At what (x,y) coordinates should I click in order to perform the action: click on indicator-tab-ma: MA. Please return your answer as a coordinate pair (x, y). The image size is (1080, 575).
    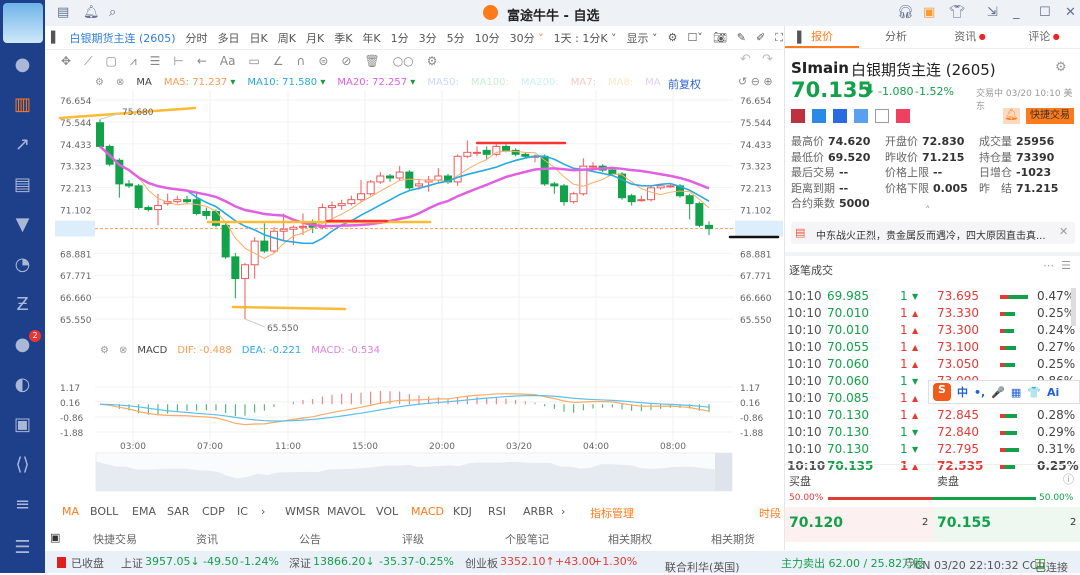
    Looking at the image, I should click on (70, 511).